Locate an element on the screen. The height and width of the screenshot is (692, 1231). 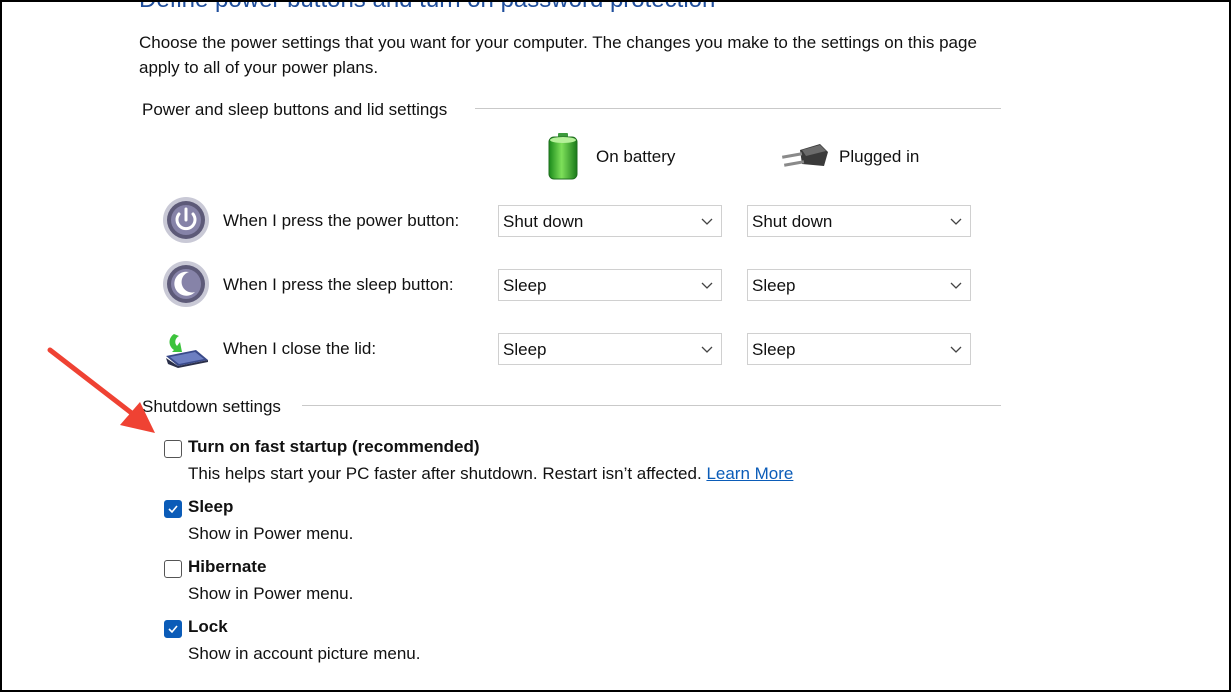
sleep-button-label: When I press the sleep button: is located at coordinates (338, 284).